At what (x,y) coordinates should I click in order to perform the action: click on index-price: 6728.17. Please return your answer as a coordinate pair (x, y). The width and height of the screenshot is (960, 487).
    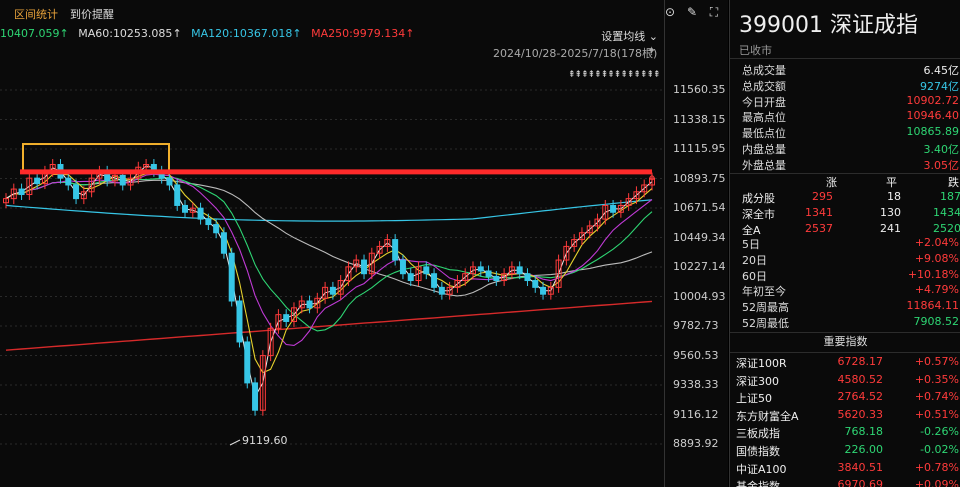
    Looking at the image, I should click on (860, 361).